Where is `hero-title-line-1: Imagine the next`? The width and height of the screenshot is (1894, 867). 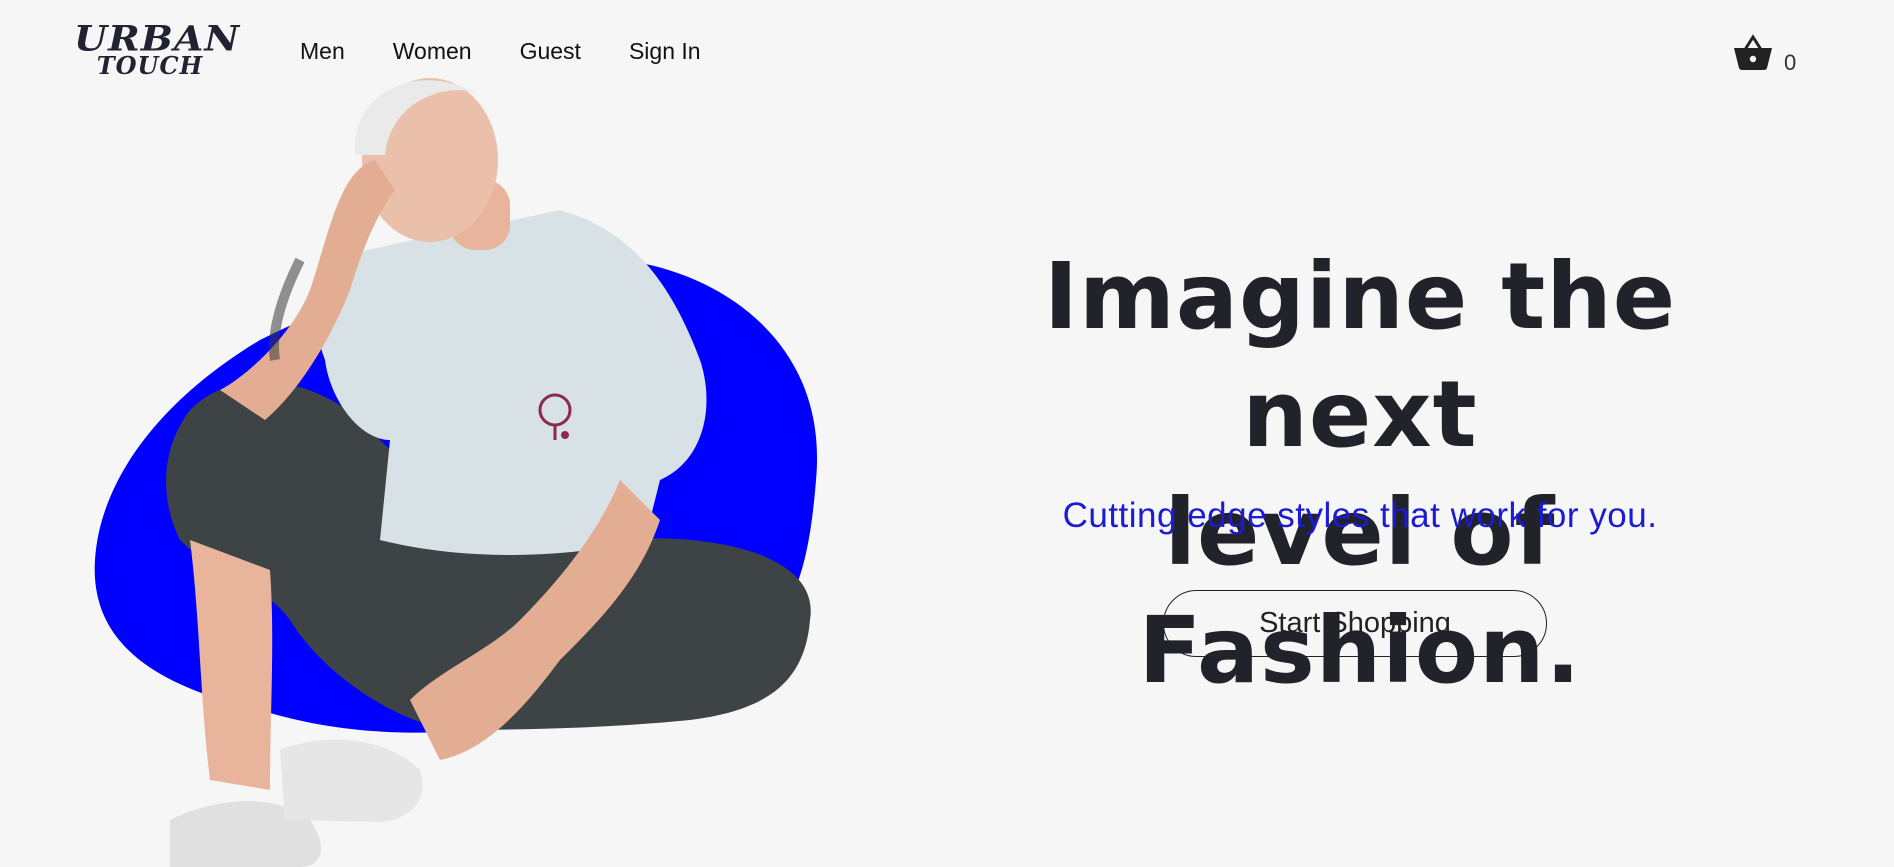
hero-title-line-1: Imagine the next is located at coordinates (1360, 355).